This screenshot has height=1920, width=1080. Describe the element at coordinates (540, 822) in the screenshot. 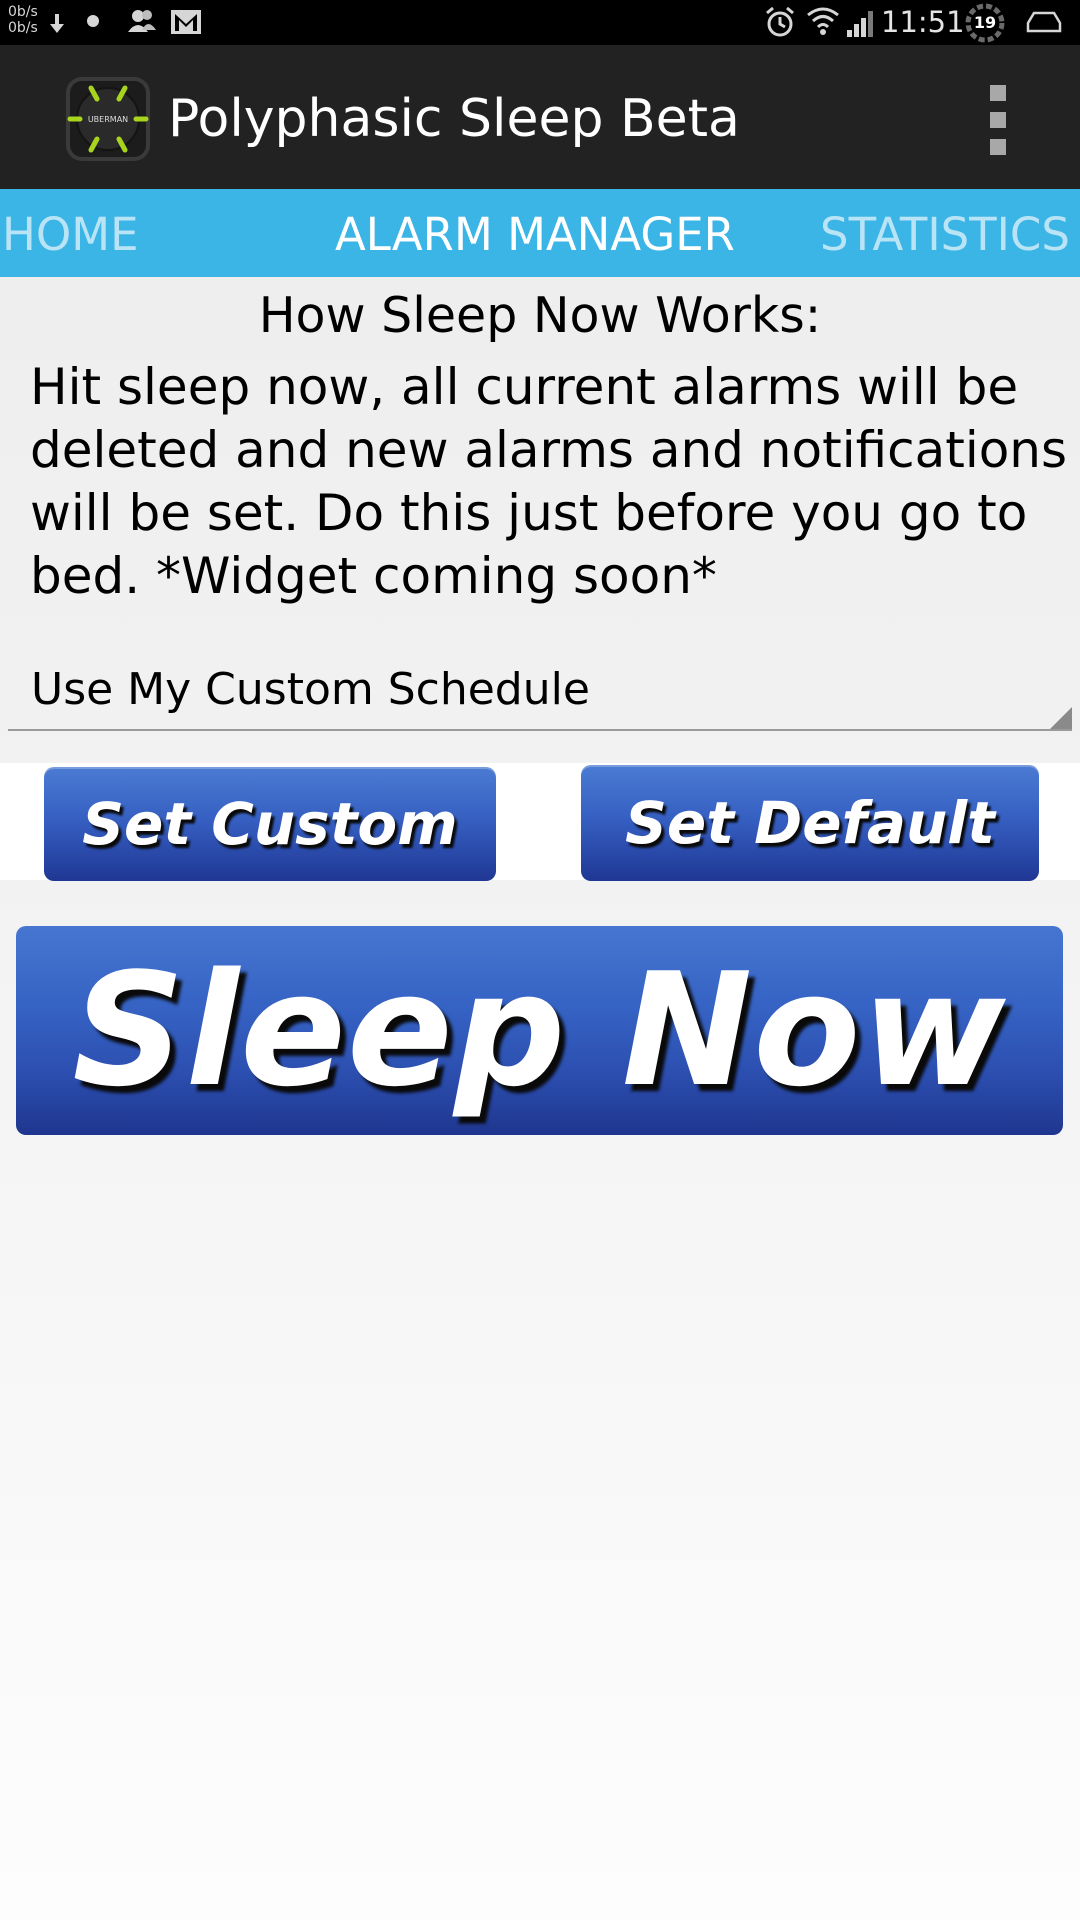

I see `button-row: Set Custom Set Default` at that location.